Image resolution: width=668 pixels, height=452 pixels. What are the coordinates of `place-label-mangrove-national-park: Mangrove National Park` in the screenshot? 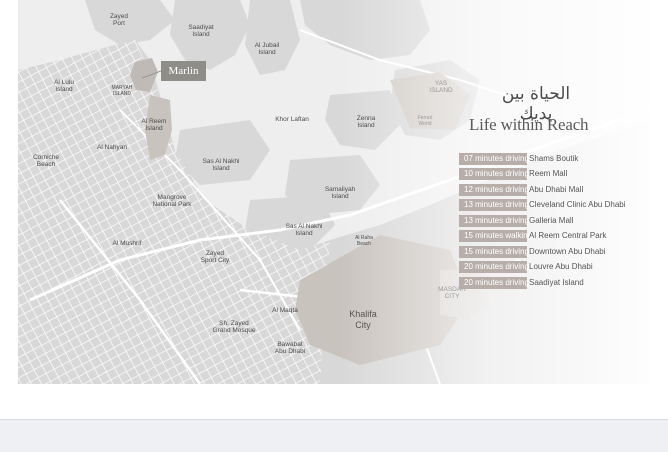 It's located at (172, 201).